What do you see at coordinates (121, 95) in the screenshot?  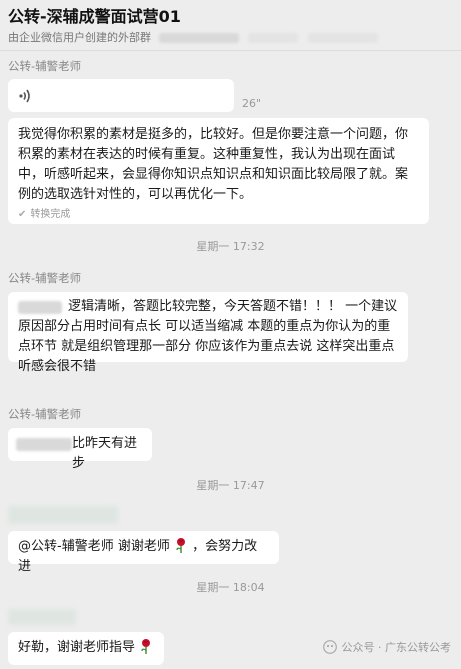 I see `voice-message-bubble` at bounding box center [121, 95].